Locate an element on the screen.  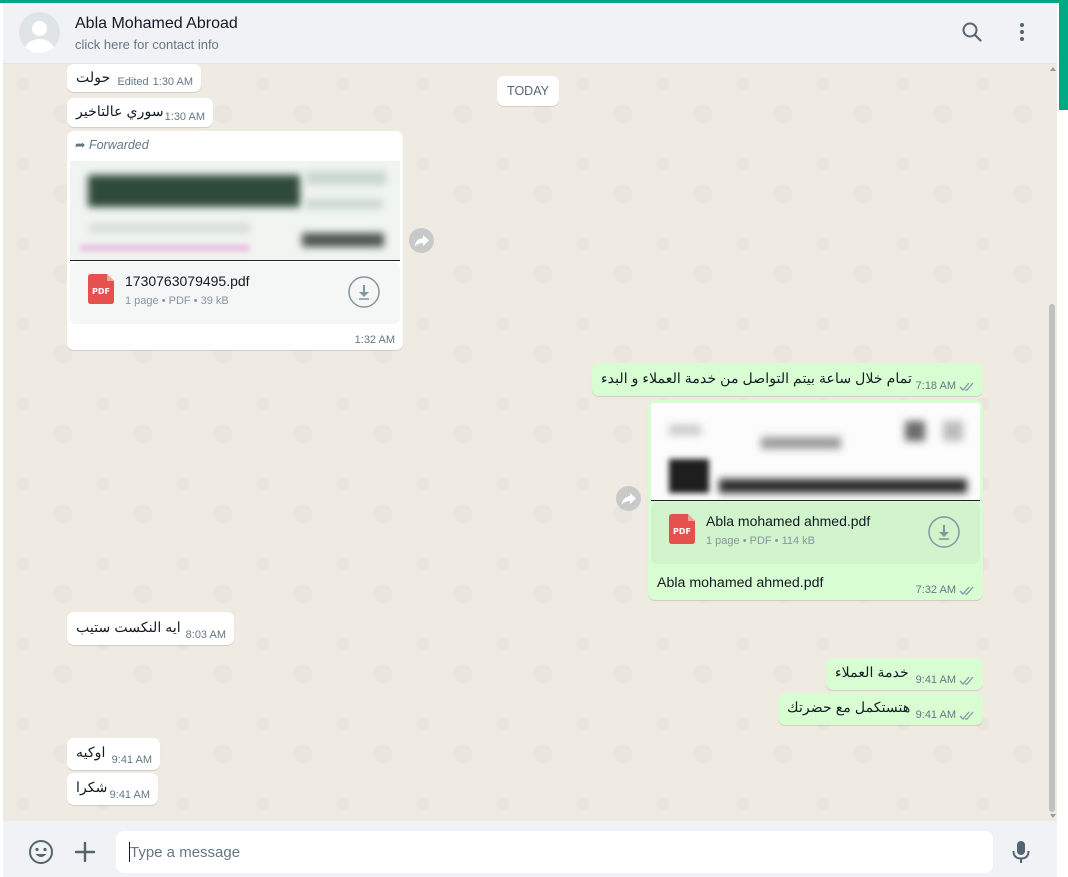
document-caption: Abla mohamed ahmed.pdf is located at coordinates (740, 583).